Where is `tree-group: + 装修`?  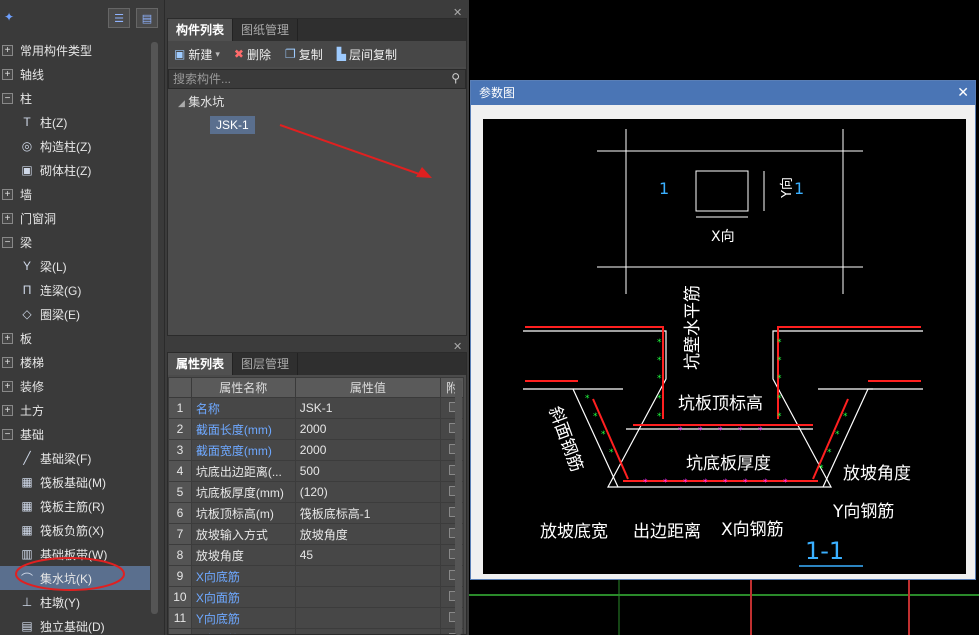 tree-group: + 装修 is located at coordinates (75, 386).